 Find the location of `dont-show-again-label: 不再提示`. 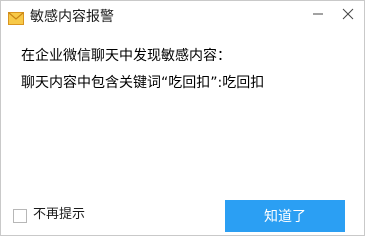

dont-show-again-label: 不再提示 is located at coordinates (59, 215).